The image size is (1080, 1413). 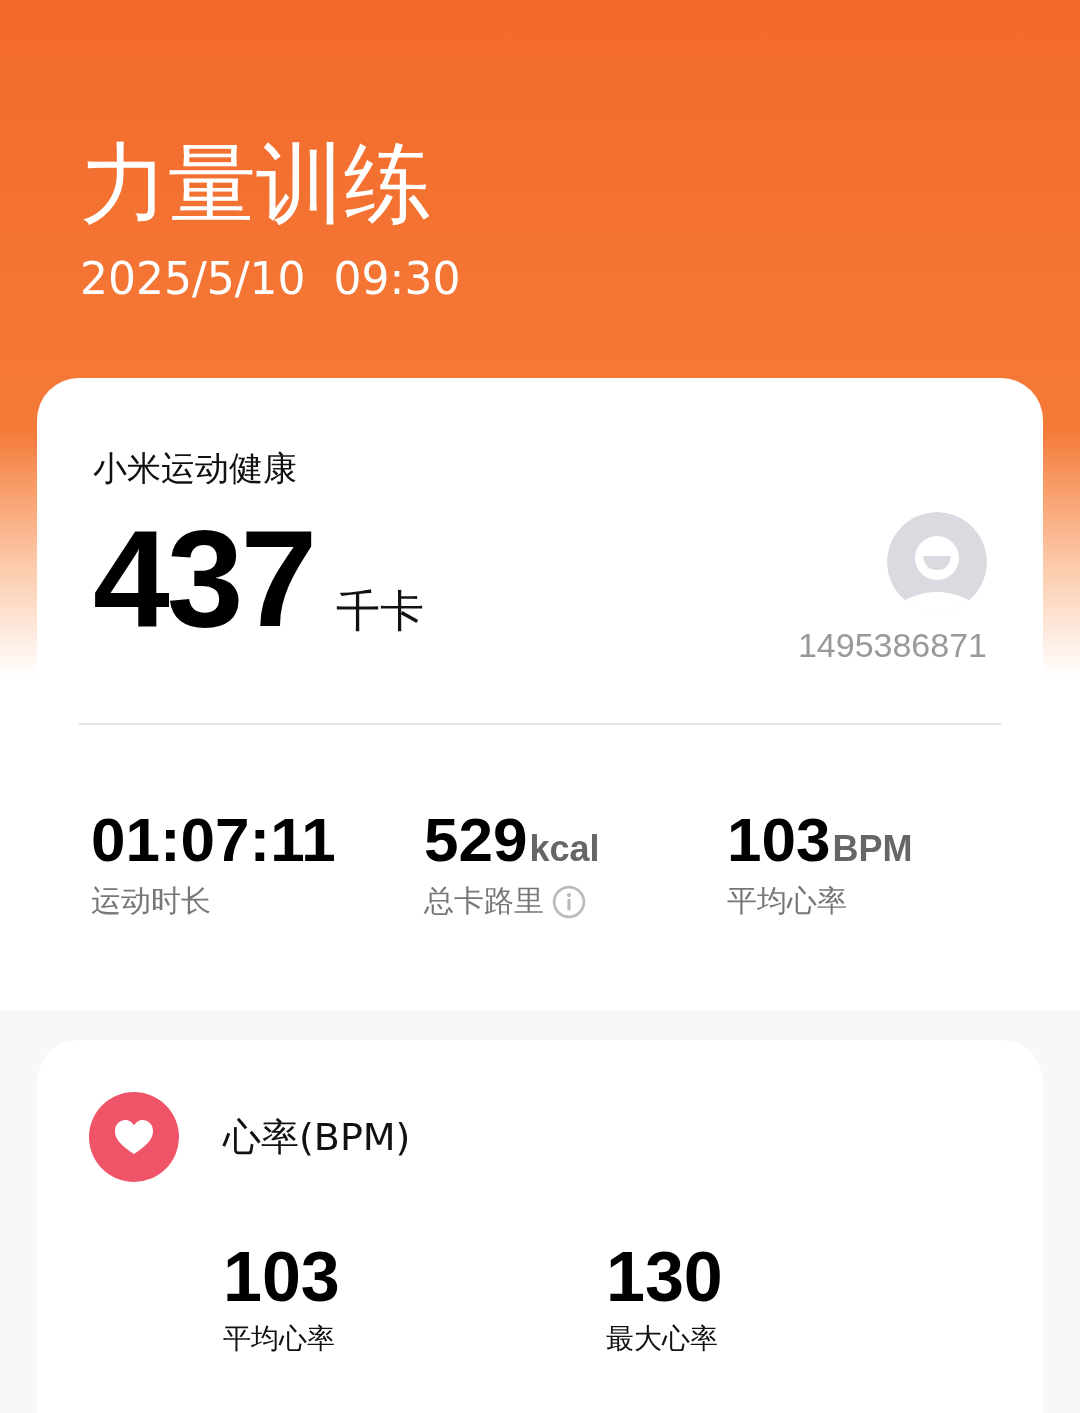 I want to click on heart-rate-value: 130, so click(x=664, y=1277).